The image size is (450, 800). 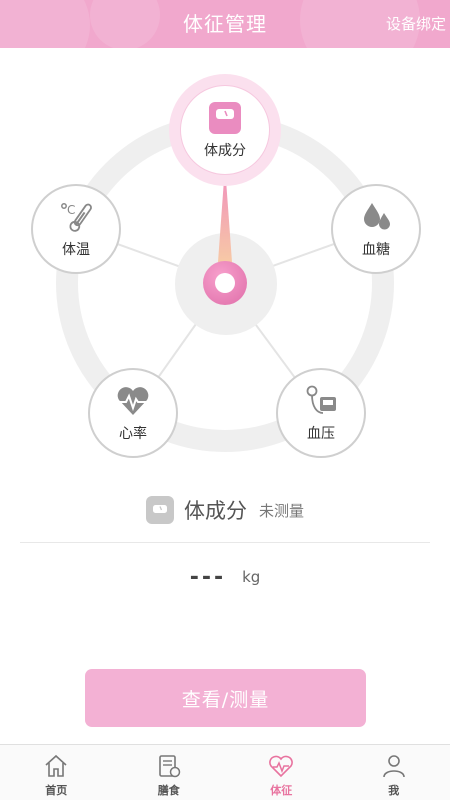 I want to click on page-title: 体征管理, so click(x=225, y=24).